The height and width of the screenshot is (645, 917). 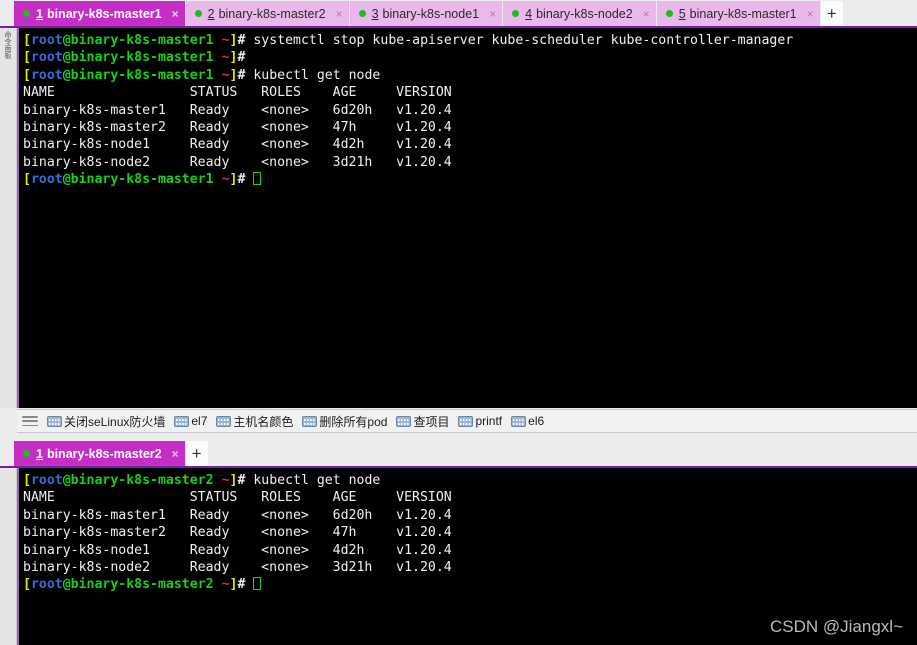 I want to click on tab-index-label: 3, so click(x=375, y=13).